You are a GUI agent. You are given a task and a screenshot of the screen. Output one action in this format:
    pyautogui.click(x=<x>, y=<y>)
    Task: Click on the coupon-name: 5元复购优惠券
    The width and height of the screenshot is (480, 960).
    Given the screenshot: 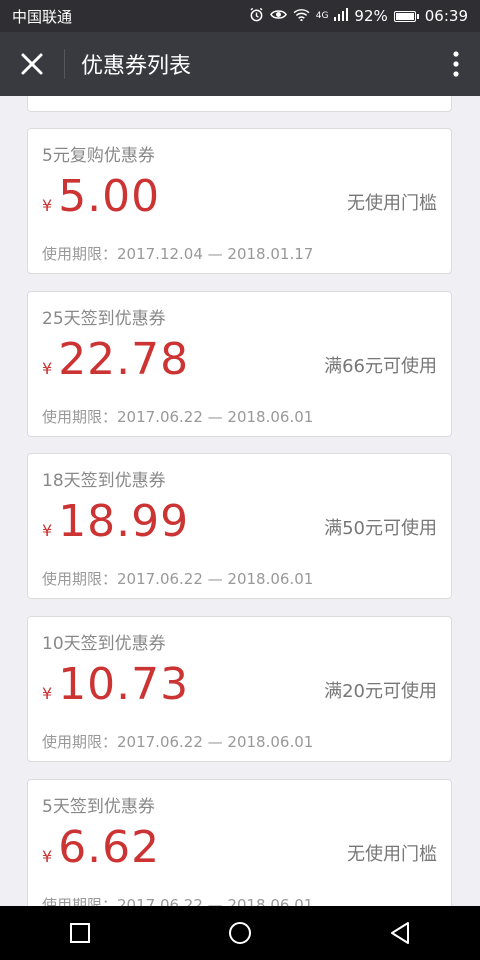 What is the action you would take?
    pyautogui.click(x=98, y=156)
    